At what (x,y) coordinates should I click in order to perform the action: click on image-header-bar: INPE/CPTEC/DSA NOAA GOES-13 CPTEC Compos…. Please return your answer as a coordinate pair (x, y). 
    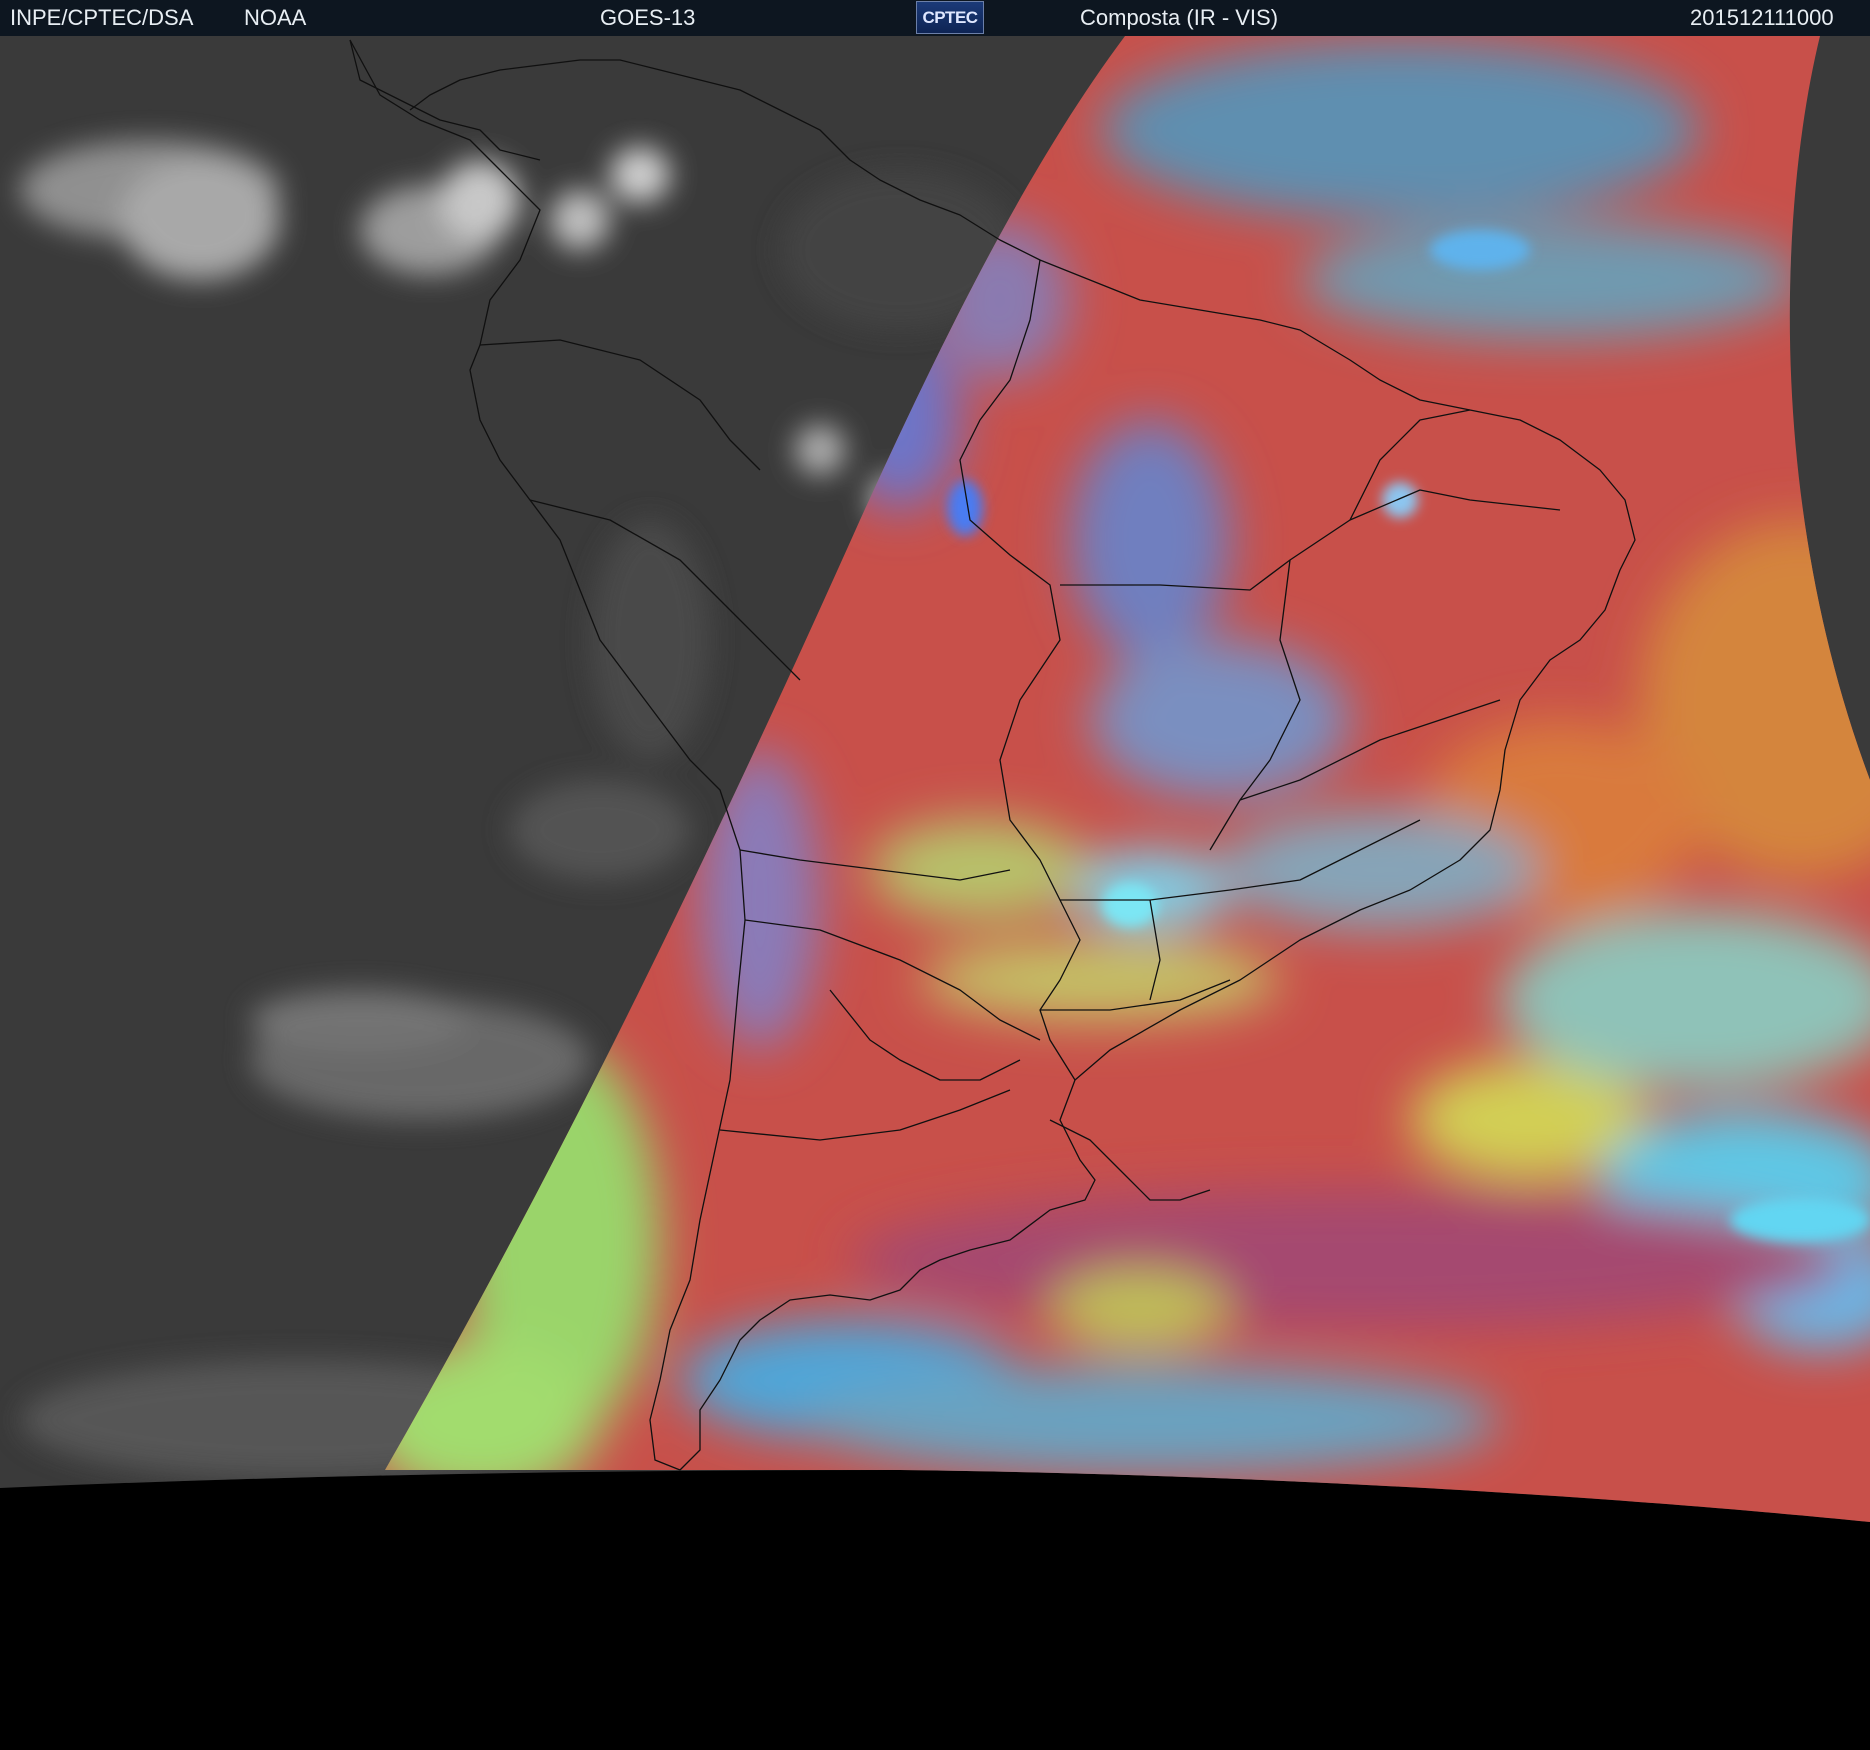
    Looking at the image, I should click on (935, 18).